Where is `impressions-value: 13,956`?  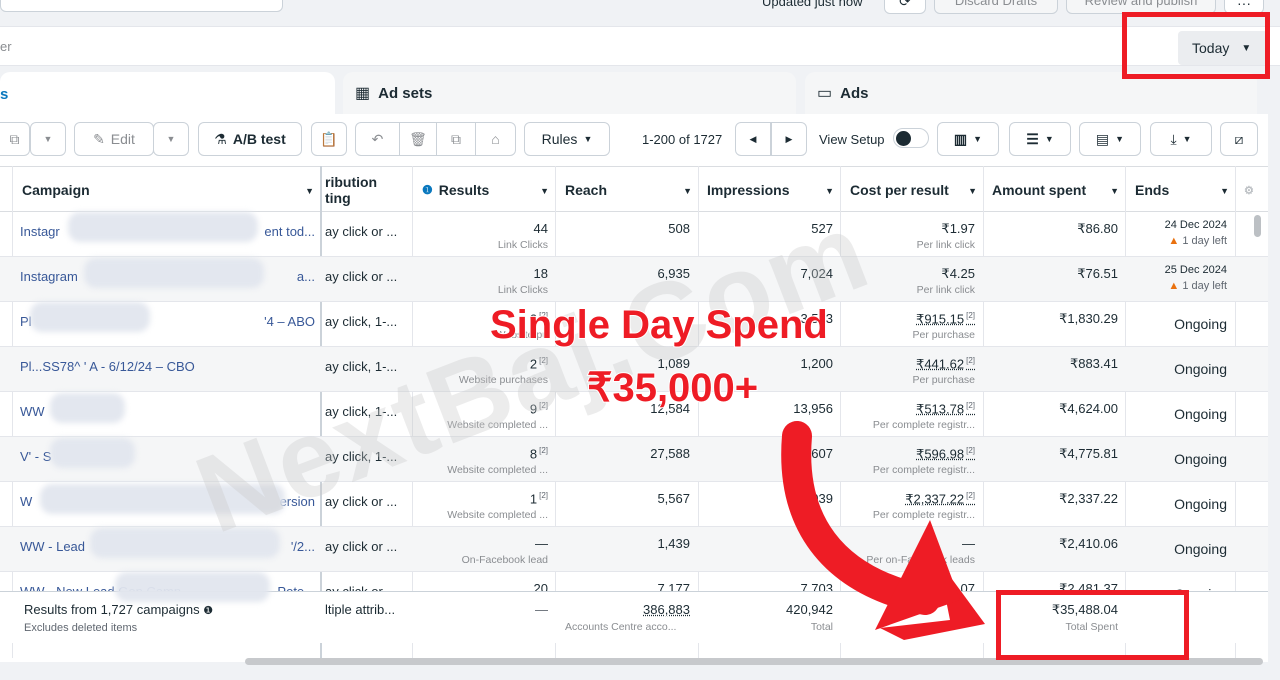 impressions-value: 13,956 is located at coordinates (813, 408).